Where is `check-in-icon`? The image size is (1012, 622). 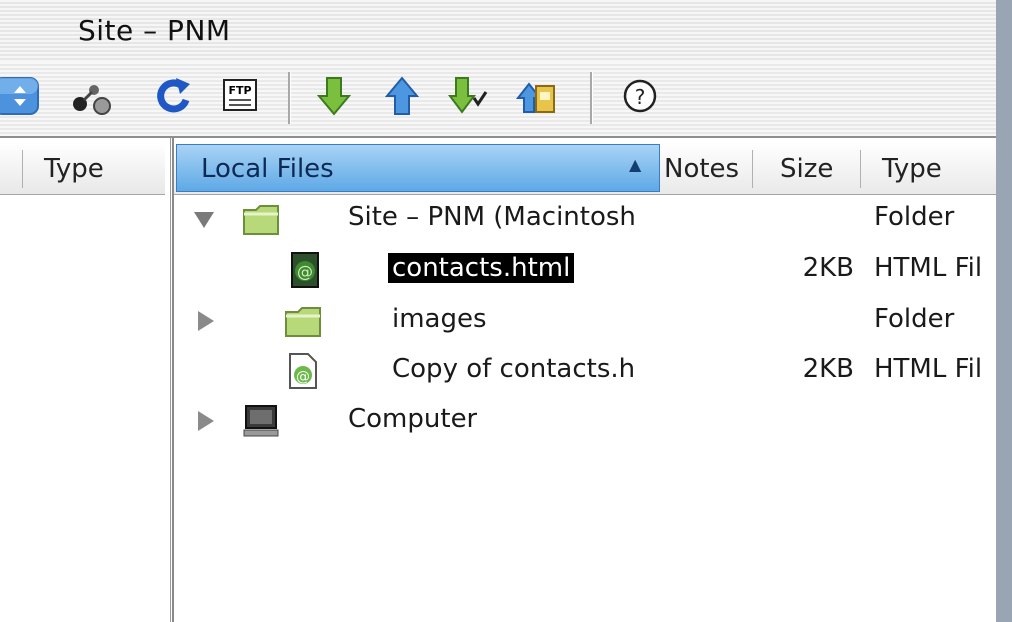
check-in-icon is located at coordinates (535, 97).